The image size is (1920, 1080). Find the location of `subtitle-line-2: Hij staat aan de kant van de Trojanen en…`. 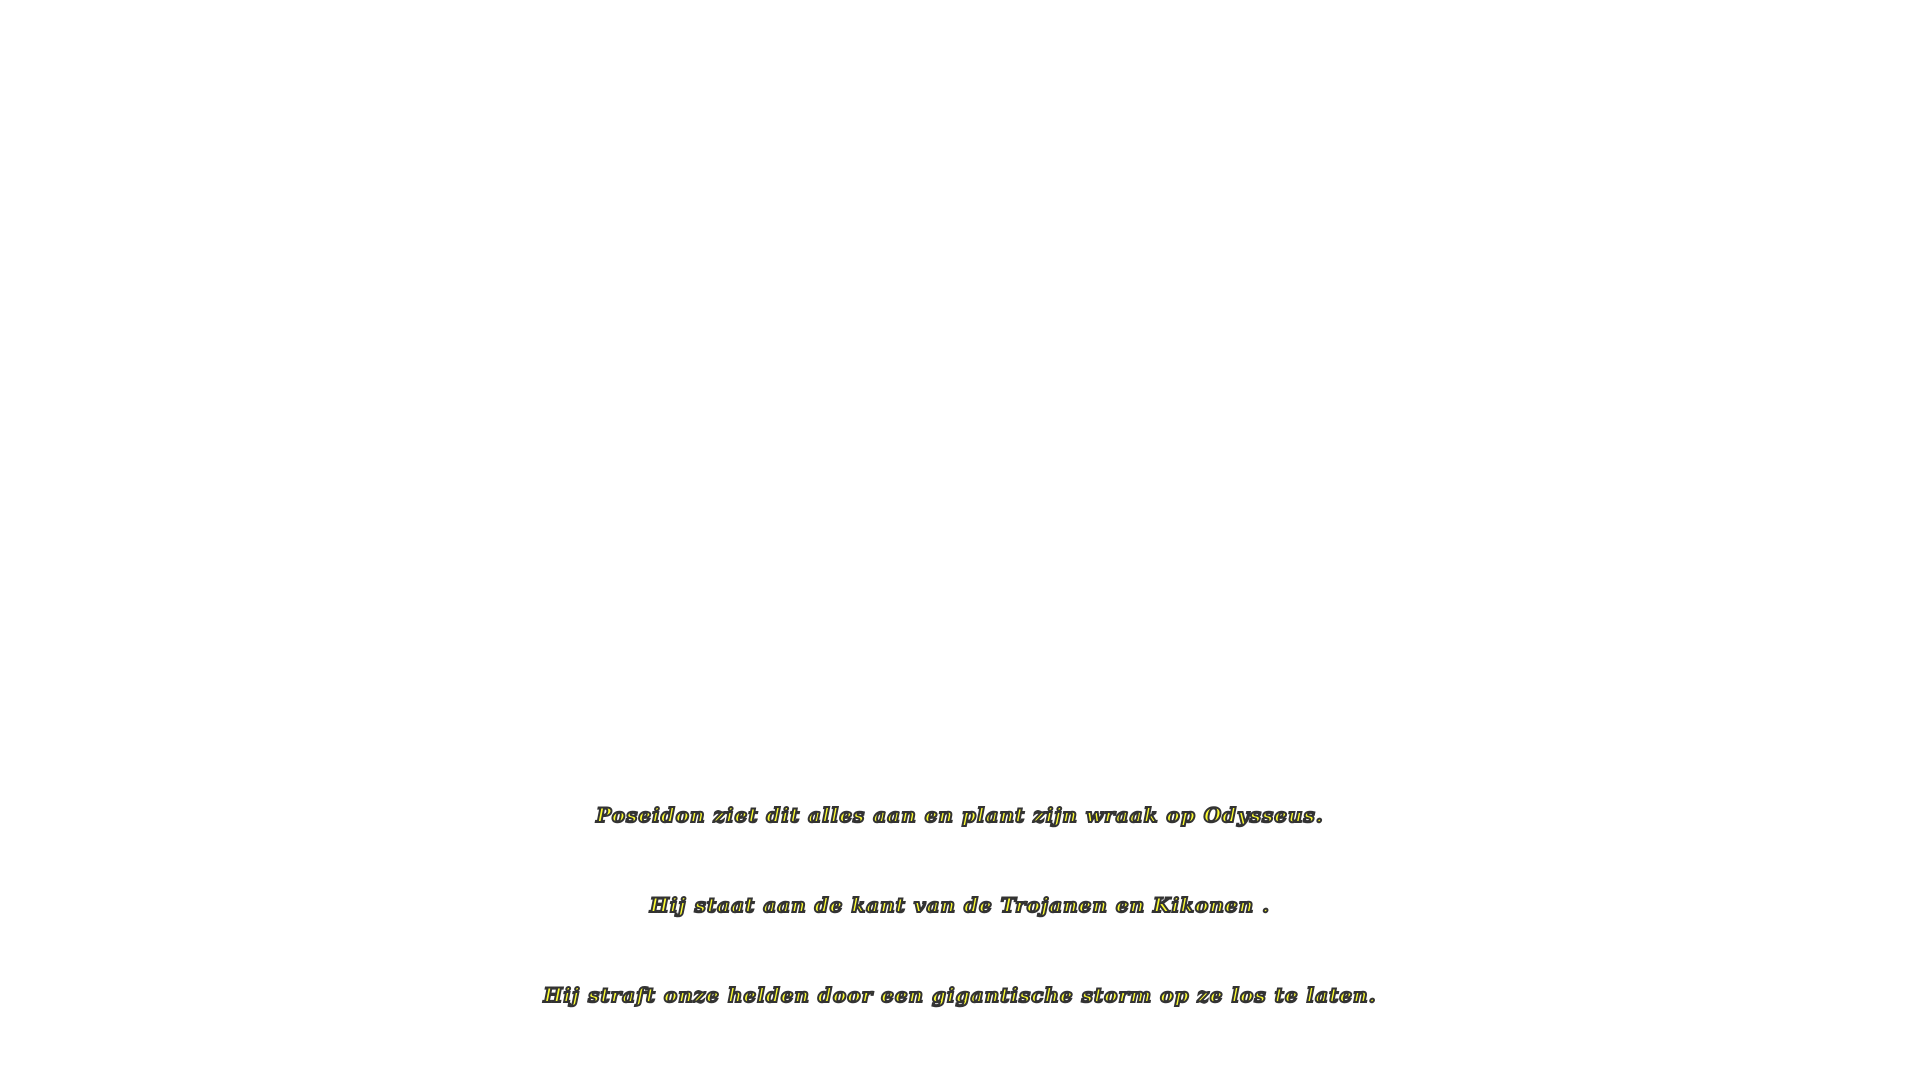

subtitle-line-2: Hij staat aan de kant van de Trojanen en… is located at coordinates (960, 905).